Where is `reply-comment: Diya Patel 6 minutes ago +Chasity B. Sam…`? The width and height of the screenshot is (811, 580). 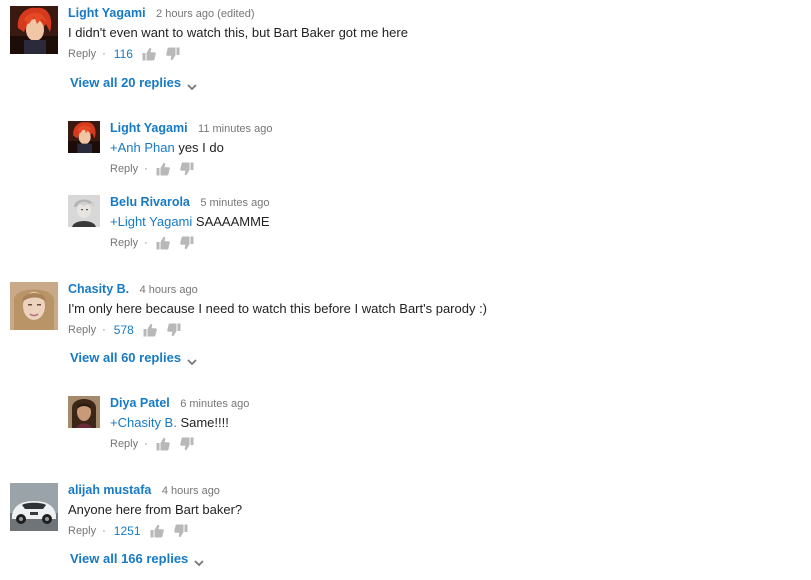 reply-comment: Diya Patel 6 minutes ago +Chasity B. Sam… is located at coordinates (418, 421).